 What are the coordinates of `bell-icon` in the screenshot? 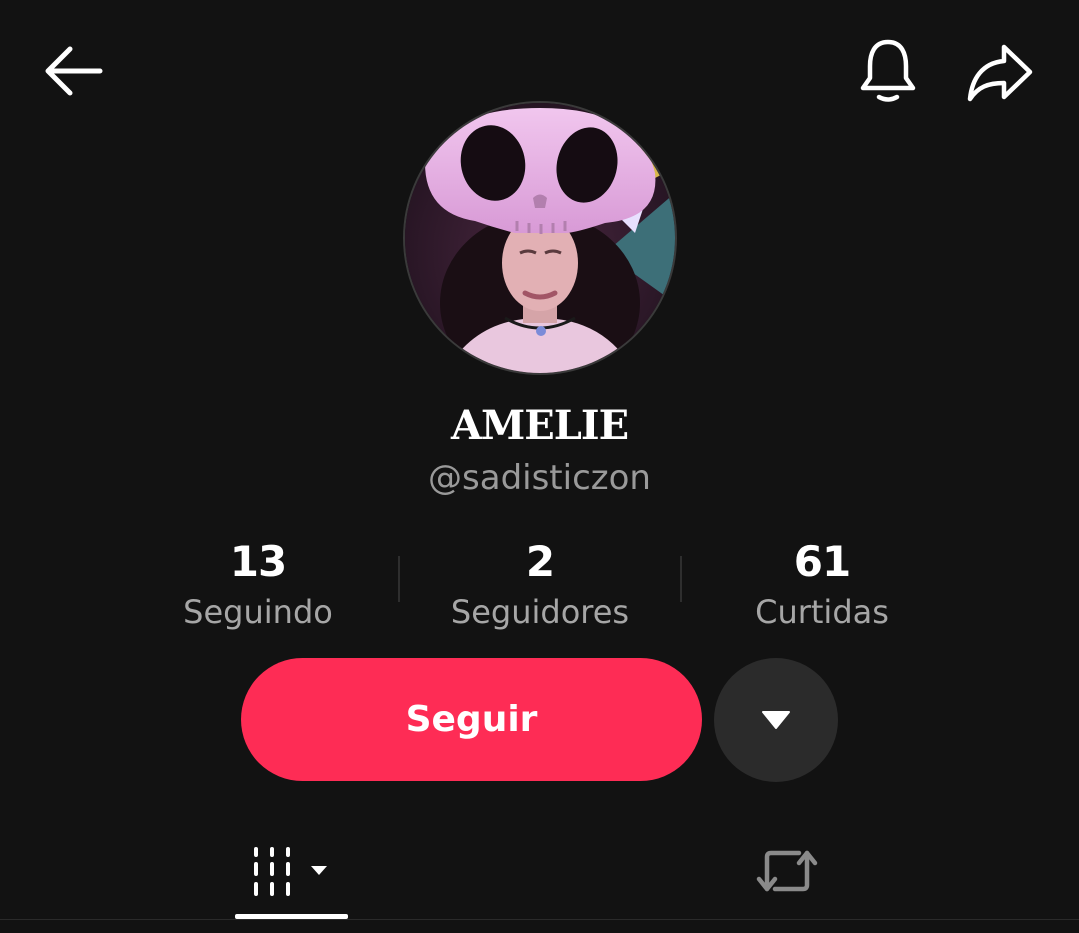 It's located at (888, 70).